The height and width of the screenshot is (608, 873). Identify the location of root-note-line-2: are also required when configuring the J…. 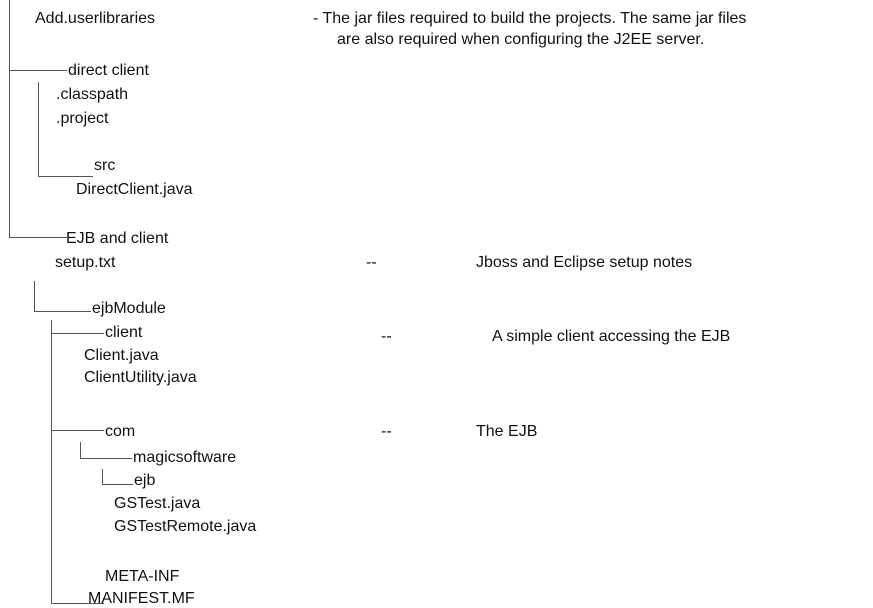
(521, 39).